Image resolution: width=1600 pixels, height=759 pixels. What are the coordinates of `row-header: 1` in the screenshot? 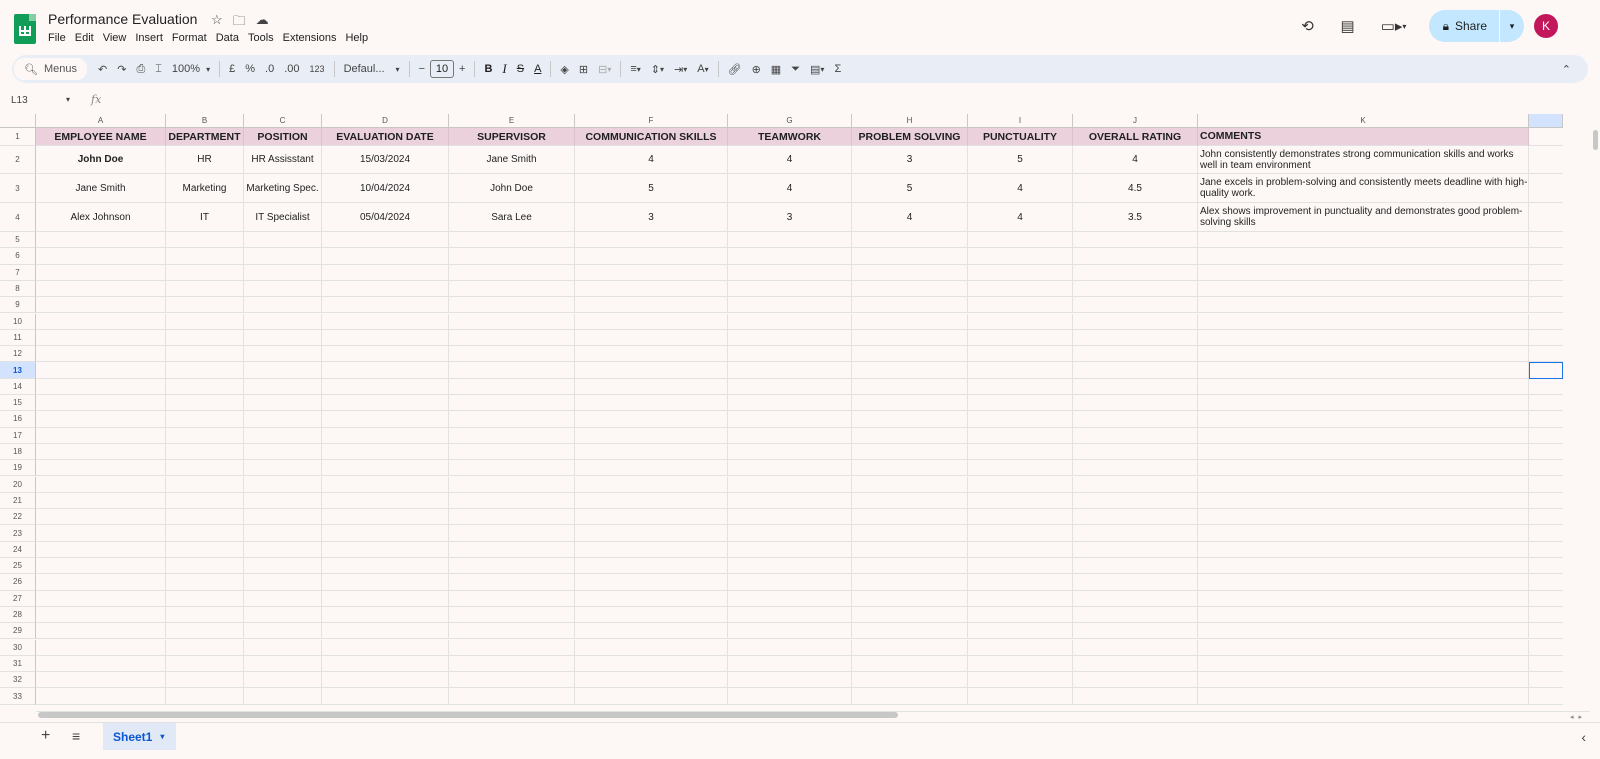 It's located at (18, 137).